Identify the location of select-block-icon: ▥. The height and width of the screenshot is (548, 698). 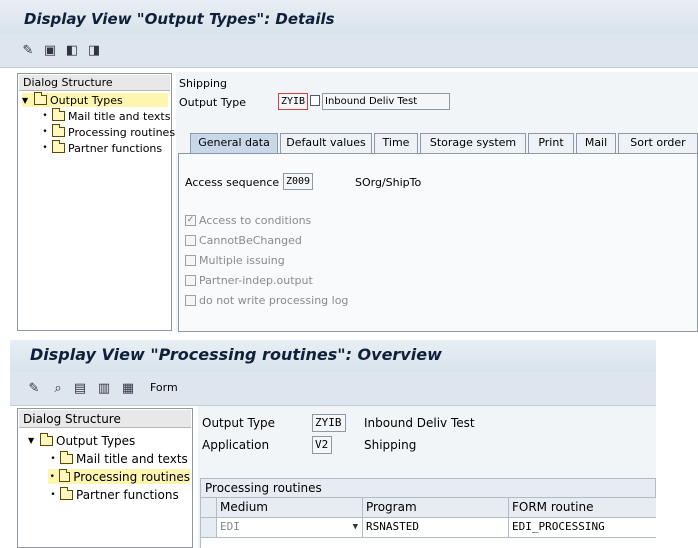
(104, 388).